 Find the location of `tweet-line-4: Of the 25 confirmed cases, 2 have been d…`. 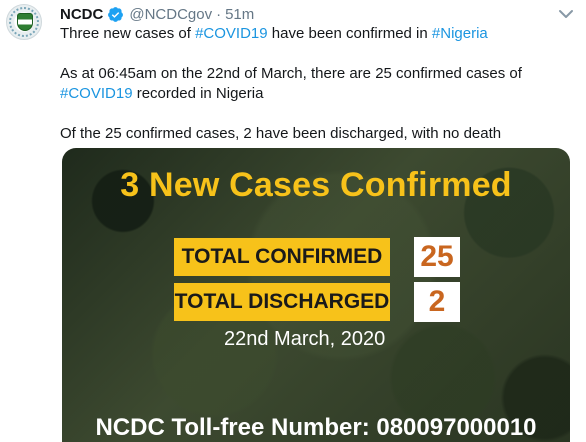

tweet-line-4: Of the 25 confirmed cases, 2 have been d… is located at coordinates (281, 133).